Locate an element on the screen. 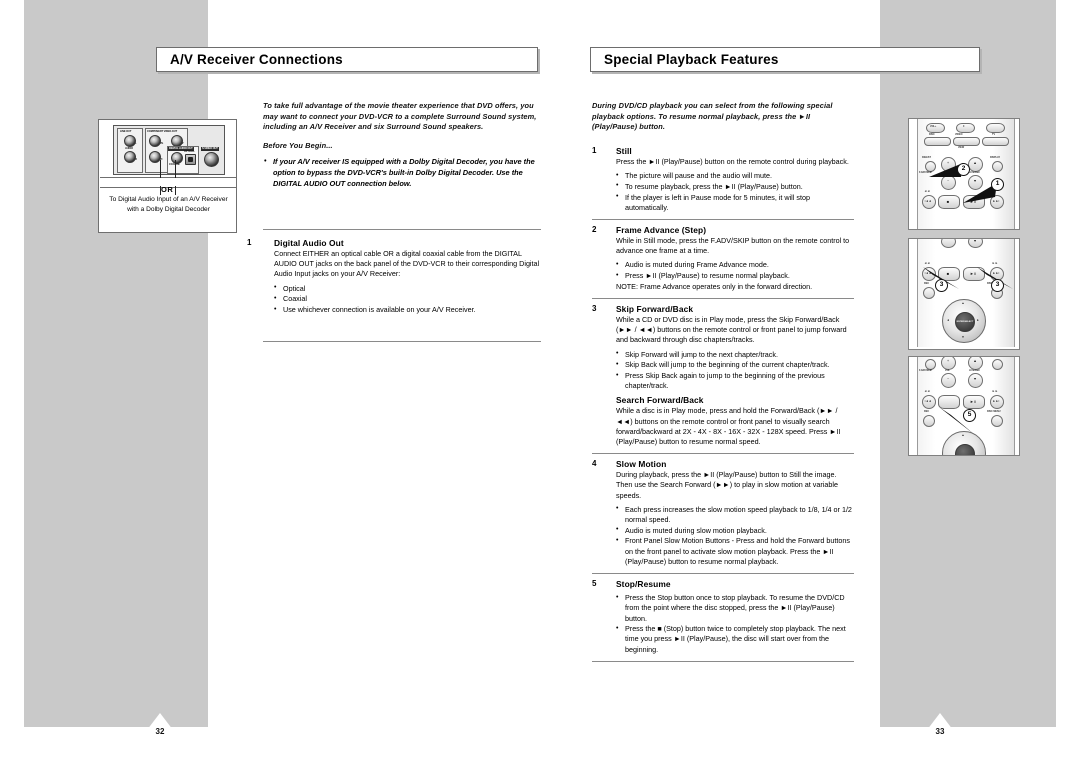 This screenshot has height=763, width=1080. zero-button is located at coordinates (965, 128).